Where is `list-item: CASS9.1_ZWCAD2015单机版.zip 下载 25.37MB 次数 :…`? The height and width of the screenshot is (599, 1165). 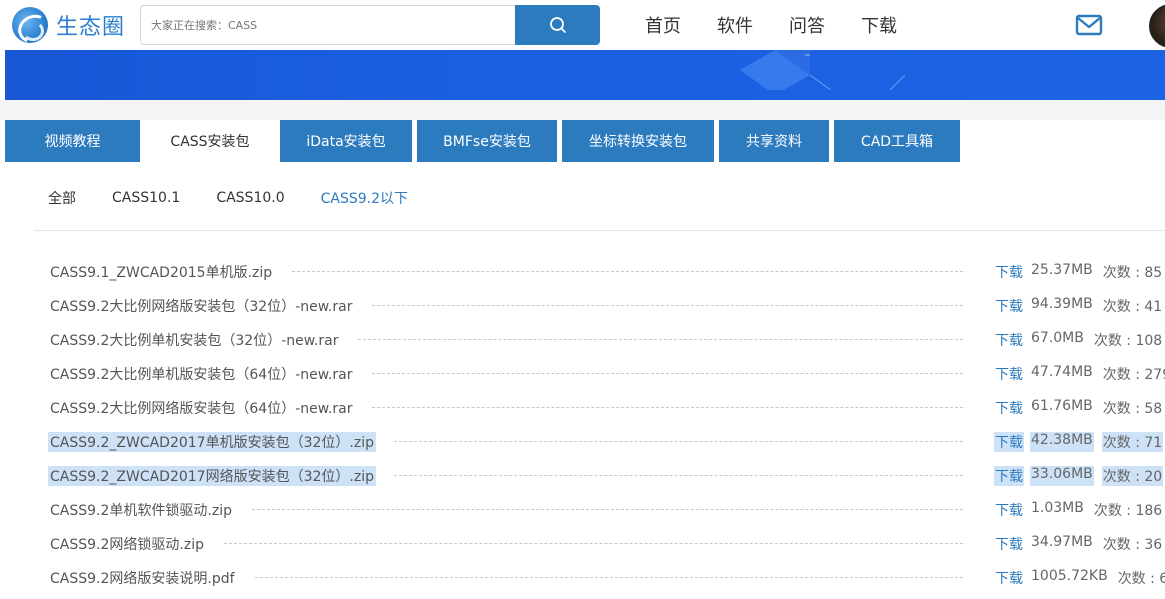 list-item: CASS9.1_ZWCAD2015单机版.zip 下载 25.37MB 次数 :… is located at coordinates (582, 271).